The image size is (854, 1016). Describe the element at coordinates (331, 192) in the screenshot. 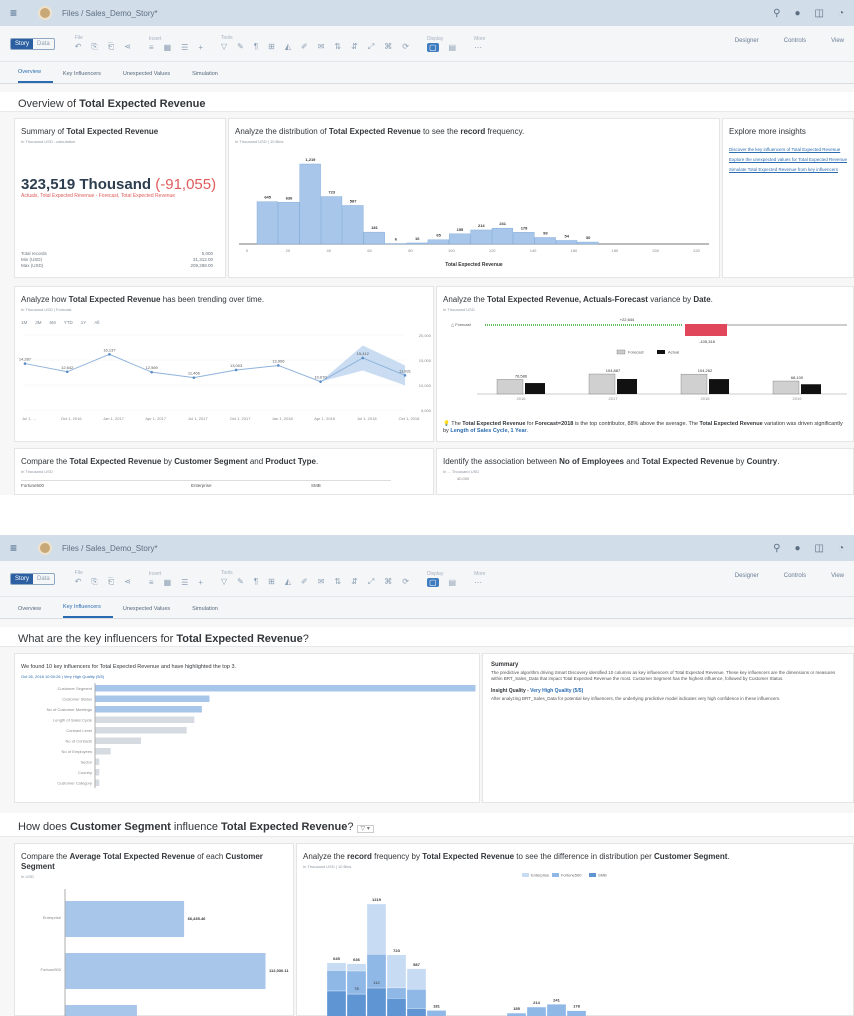

I see `dist-data-label: 723` at that location.